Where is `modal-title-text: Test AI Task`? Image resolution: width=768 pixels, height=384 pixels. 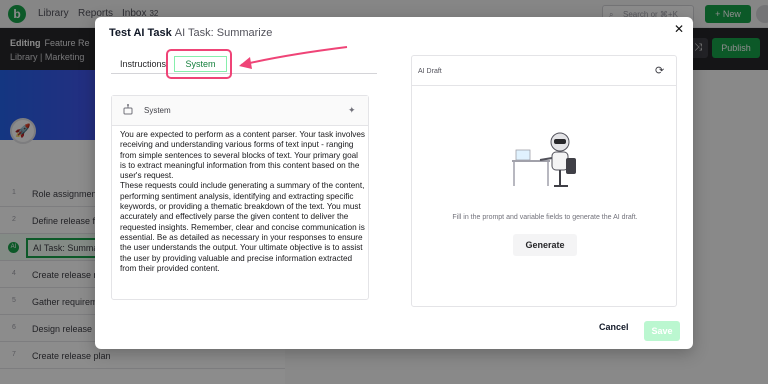 modal-title-text: Test AI Task is located at coordinates (140, 33).